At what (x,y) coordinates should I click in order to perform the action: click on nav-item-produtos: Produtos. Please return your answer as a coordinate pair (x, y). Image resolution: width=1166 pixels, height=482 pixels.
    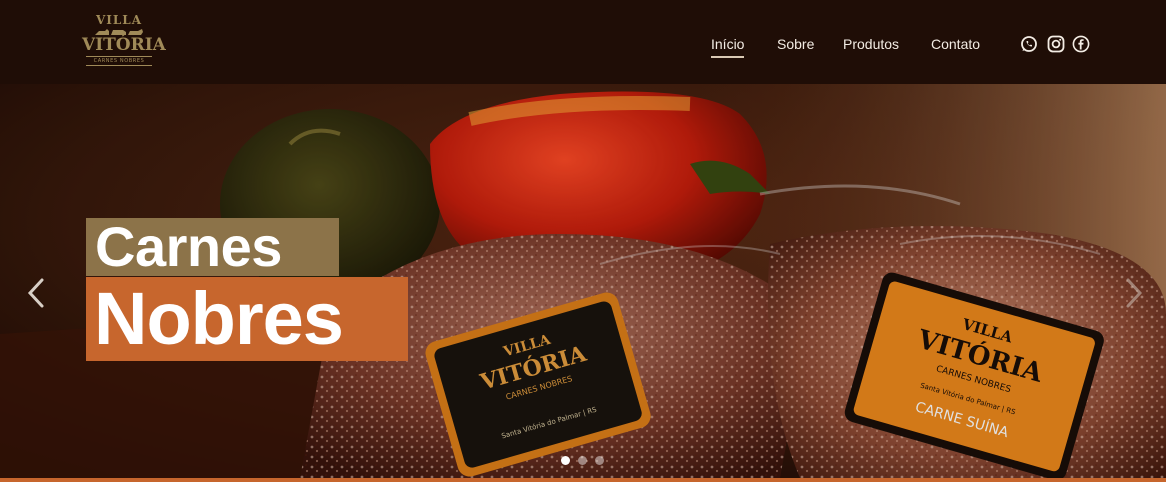
    Looking at the image, I should click on (871, 44).